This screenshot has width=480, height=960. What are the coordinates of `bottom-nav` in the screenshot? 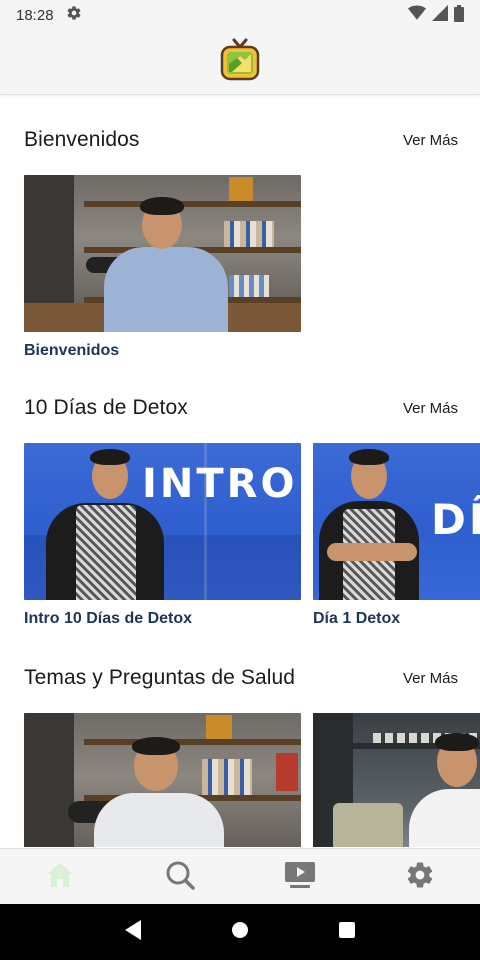 It's located at (240, 876).